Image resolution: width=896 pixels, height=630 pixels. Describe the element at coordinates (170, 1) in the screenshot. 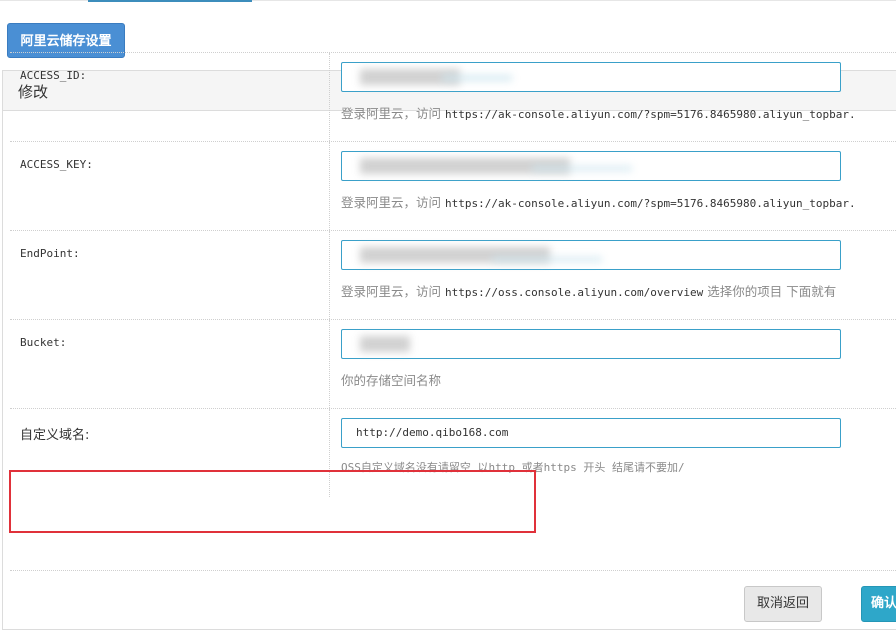

I see `active-tab-indicator` at that location.